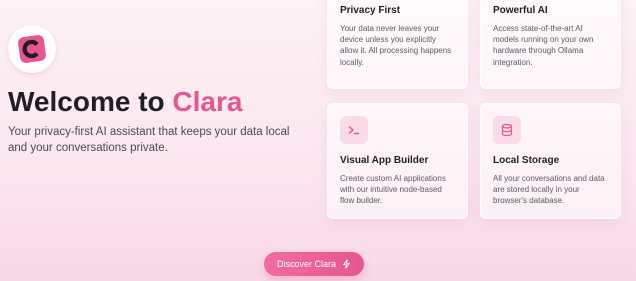  What do you see at coordinates (526, 160) in the screenshot?
I see `feature-card-title: Local Storage` at bounding box center [526, 160].